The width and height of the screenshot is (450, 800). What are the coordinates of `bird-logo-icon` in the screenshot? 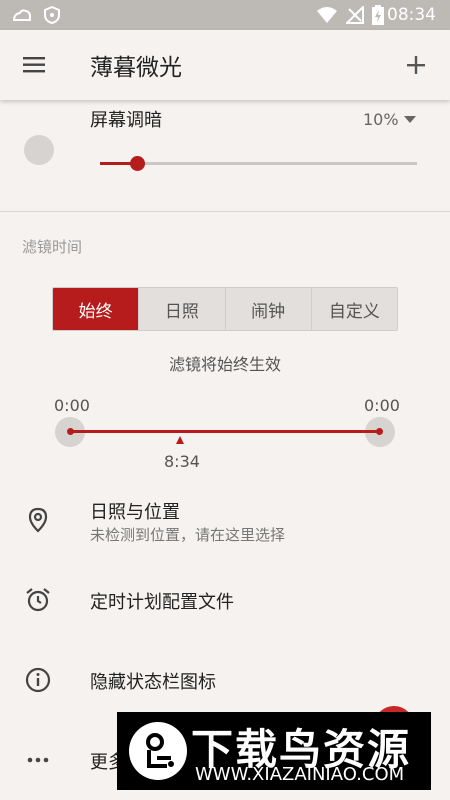 It's located at (158, 751).